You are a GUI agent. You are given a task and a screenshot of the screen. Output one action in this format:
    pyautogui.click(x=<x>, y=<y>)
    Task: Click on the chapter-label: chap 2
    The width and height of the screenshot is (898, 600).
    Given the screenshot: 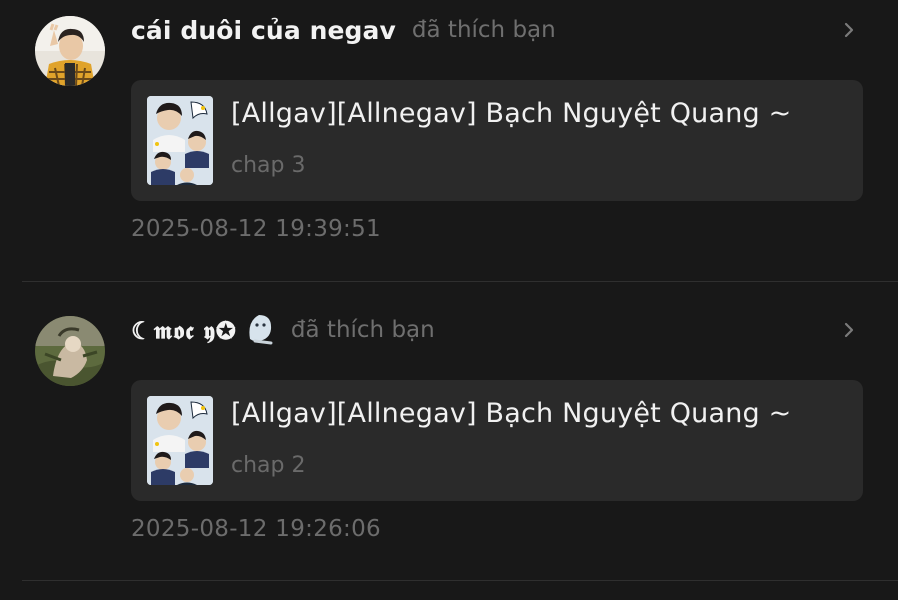 What is the action you would take?
    pyautogui.click(x=268, y=465)
    